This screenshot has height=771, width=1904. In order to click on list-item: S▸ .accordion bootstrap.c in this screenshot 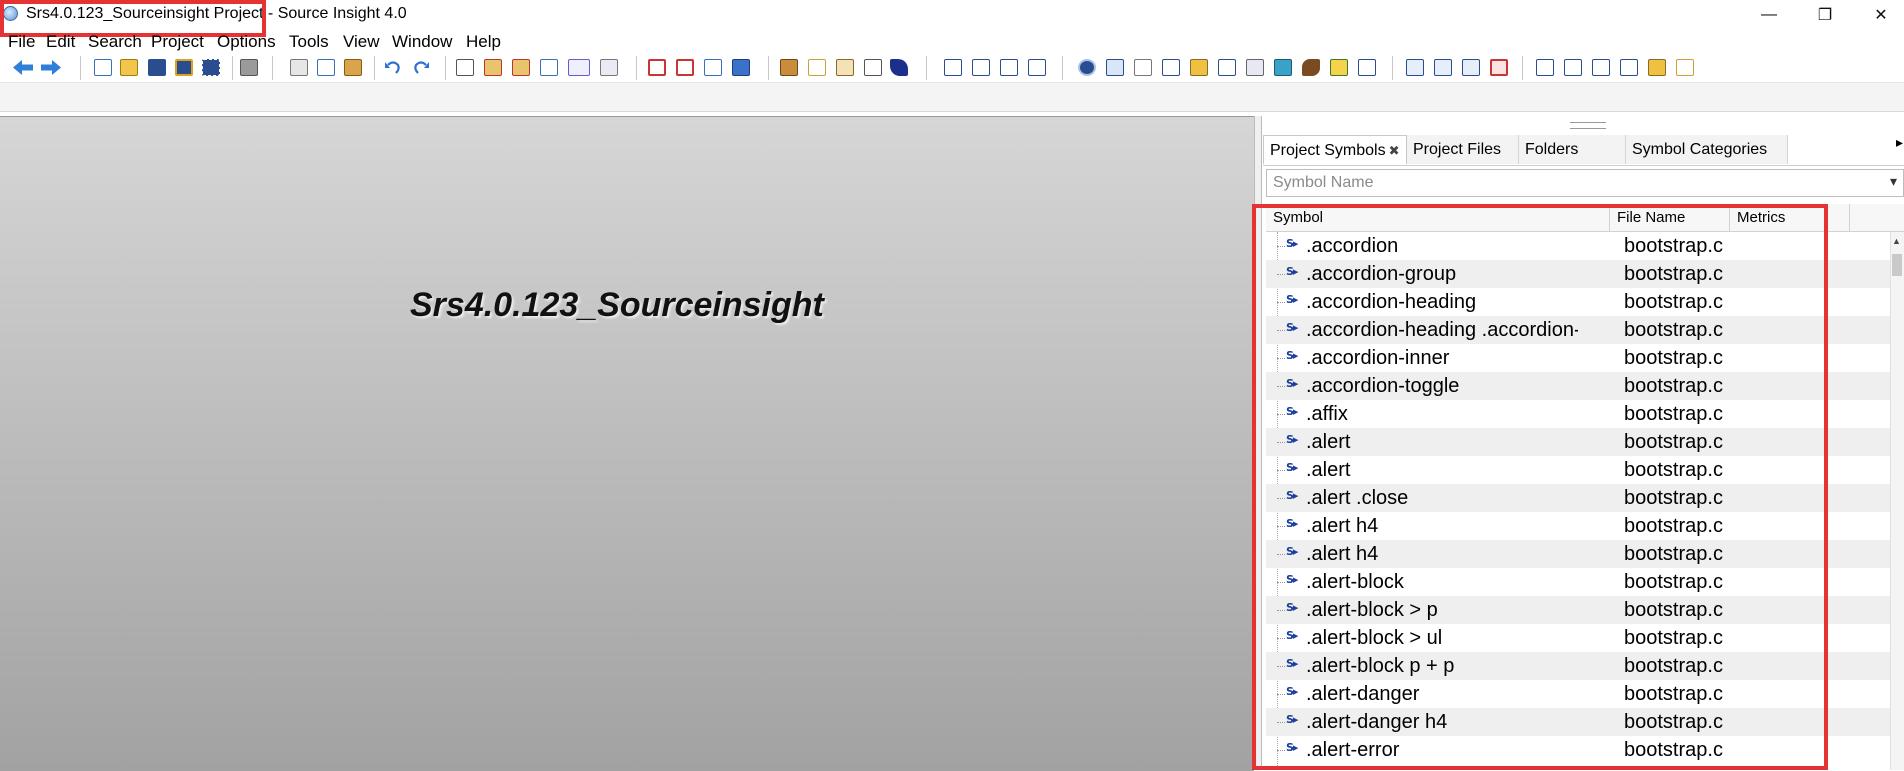, I will do `click(1578, 246)`.